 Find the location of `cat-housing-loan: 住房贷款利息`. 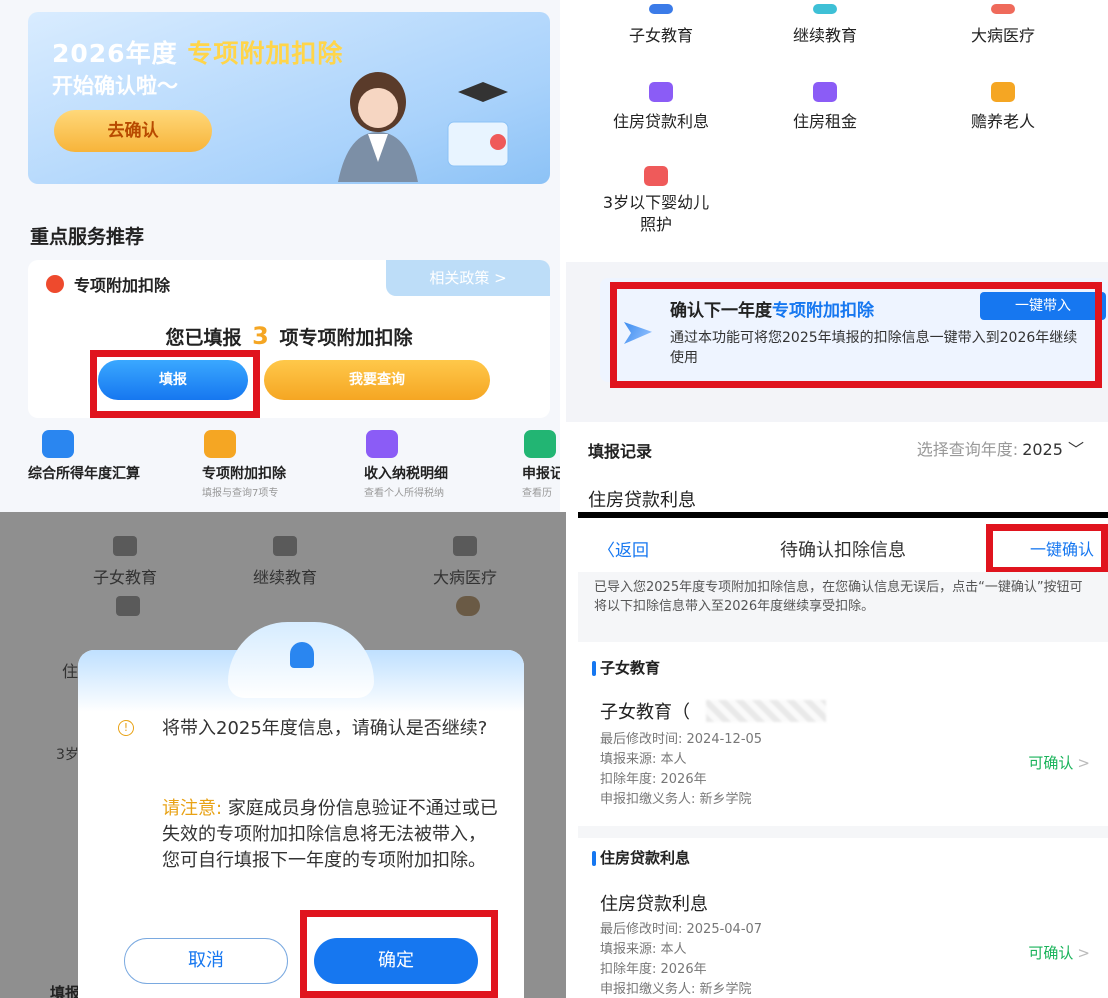

cat-housing-loan: 住房贷款利息 is located at coordinates (661, 107).